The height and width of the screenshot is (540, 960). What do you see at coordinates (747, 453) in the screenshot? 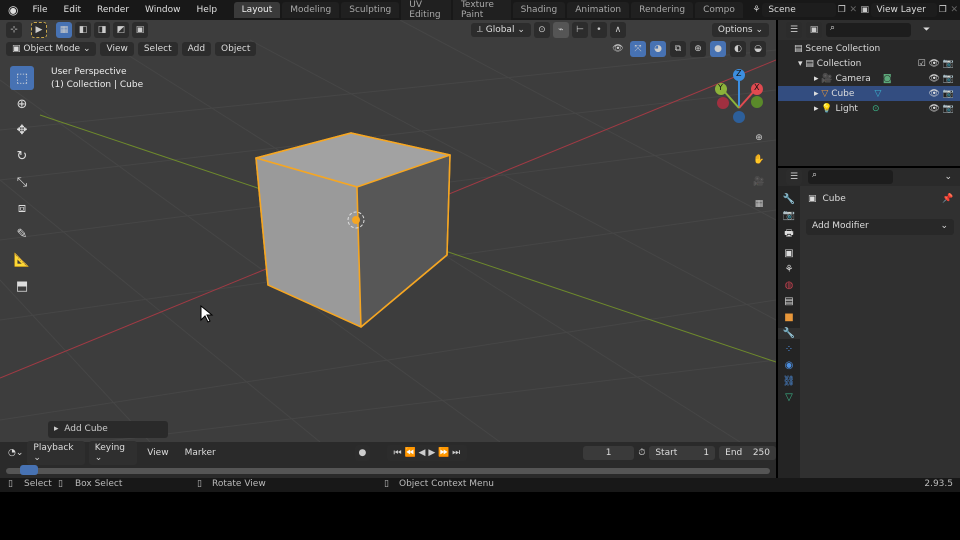
I see `end-frame-field: End 250` at bounding box center [747, 453].